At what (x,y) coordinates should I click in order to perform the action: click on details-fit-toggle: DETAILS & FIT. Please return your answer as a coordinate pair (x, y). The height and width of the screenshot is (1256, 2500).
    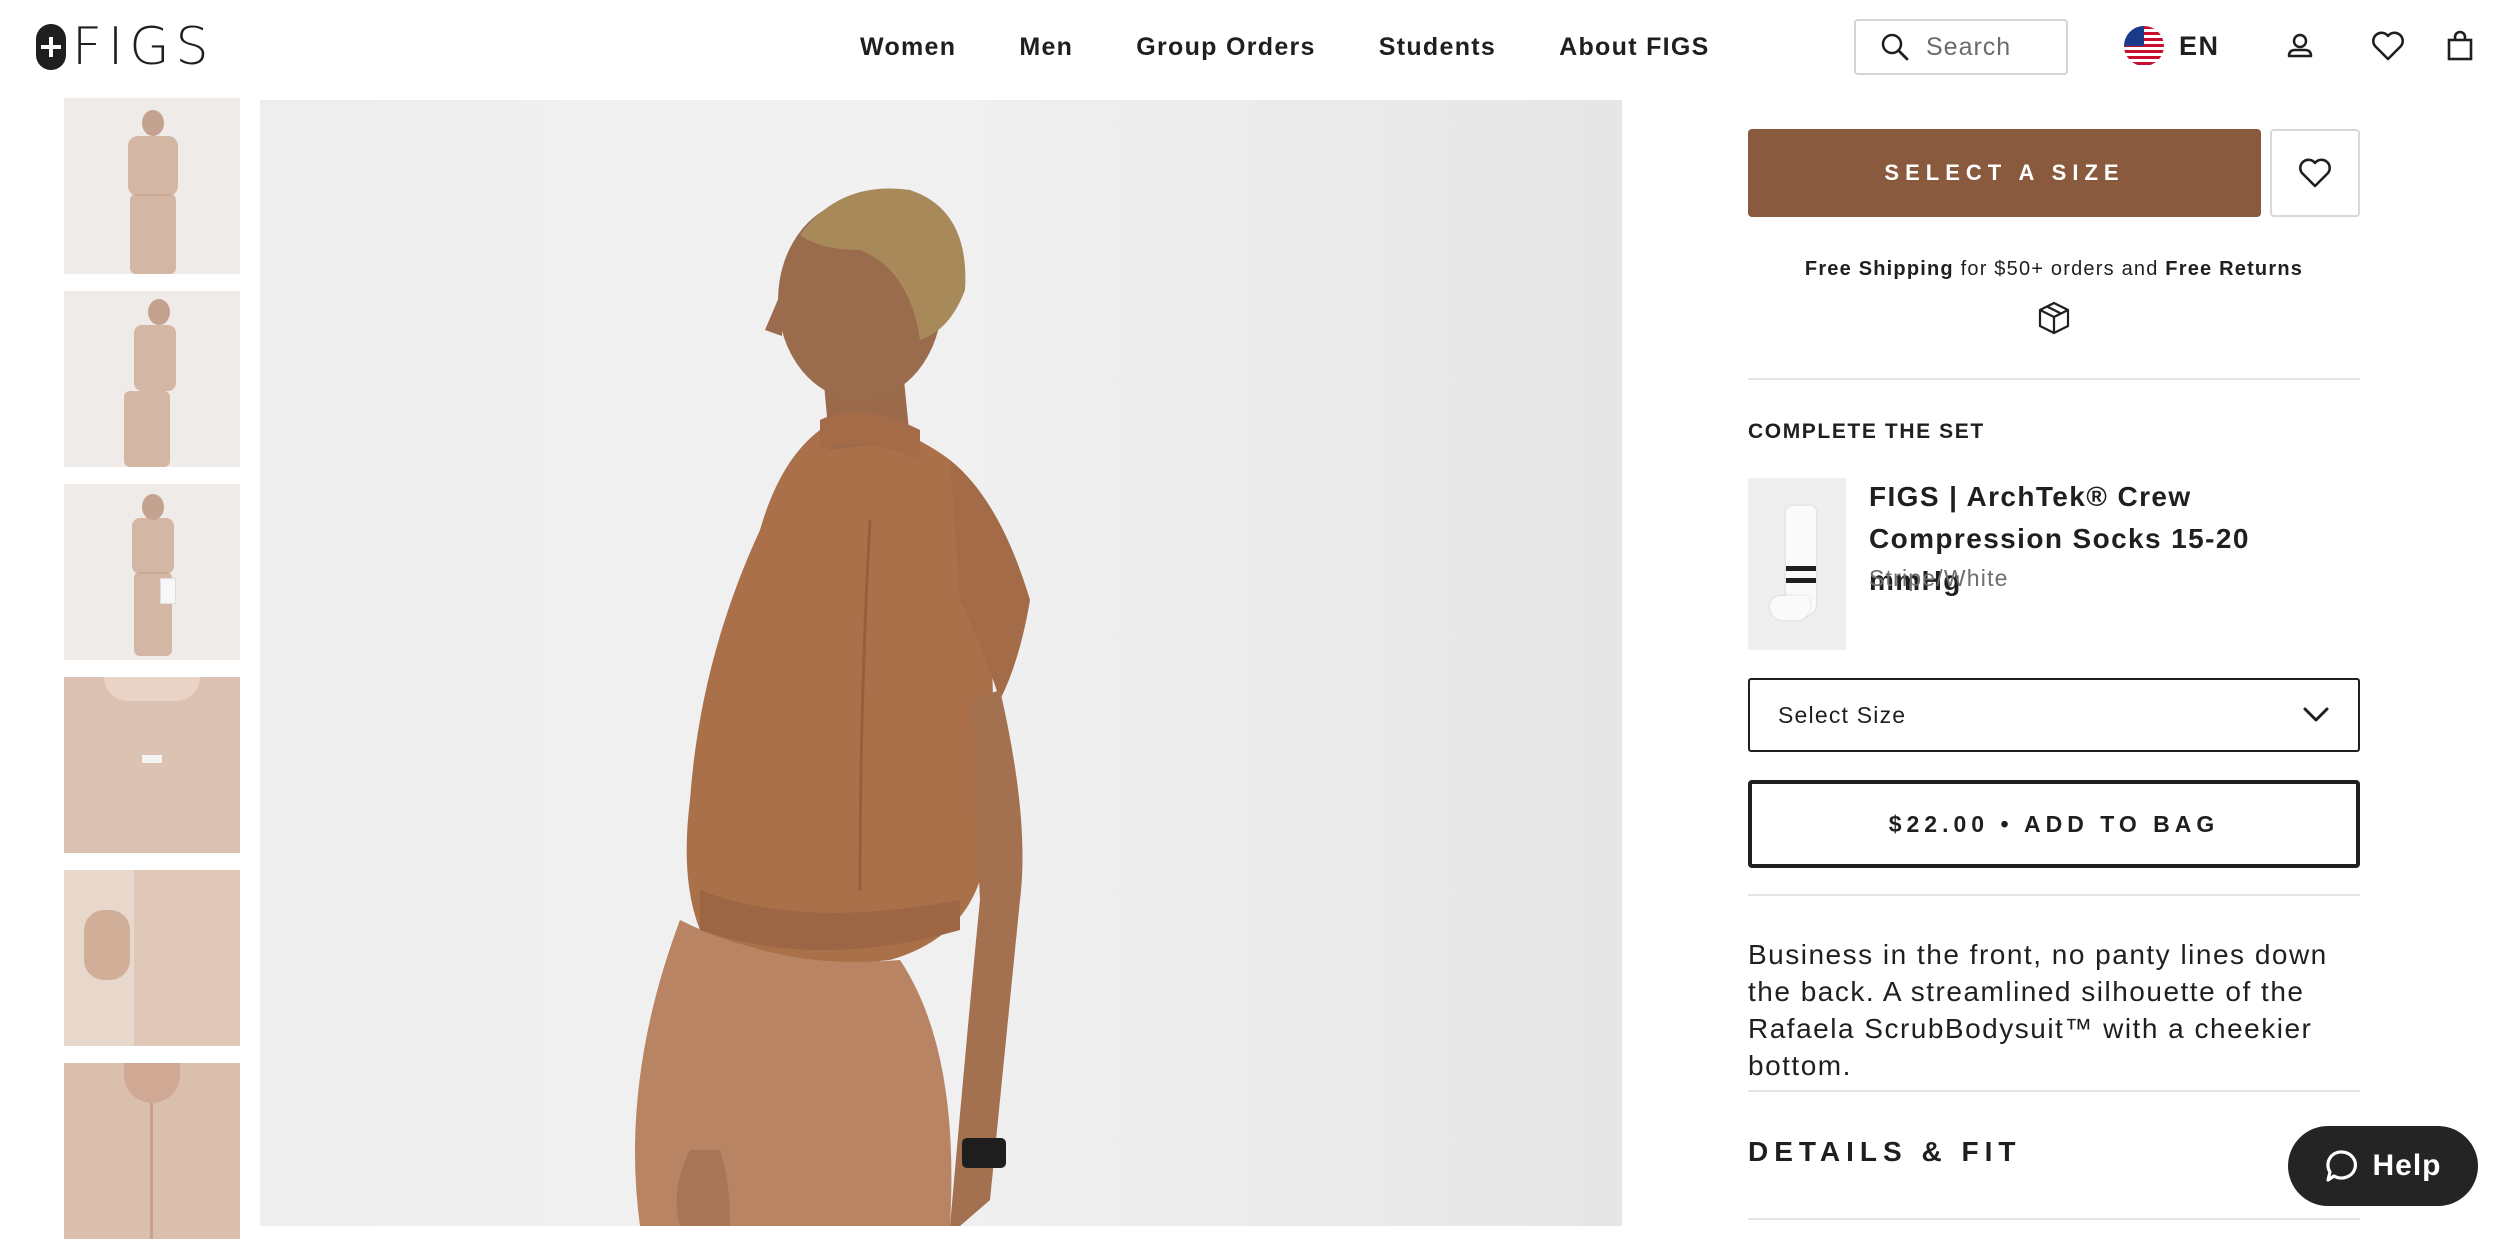
    Looking at the image, I should click on (1884, 1152).